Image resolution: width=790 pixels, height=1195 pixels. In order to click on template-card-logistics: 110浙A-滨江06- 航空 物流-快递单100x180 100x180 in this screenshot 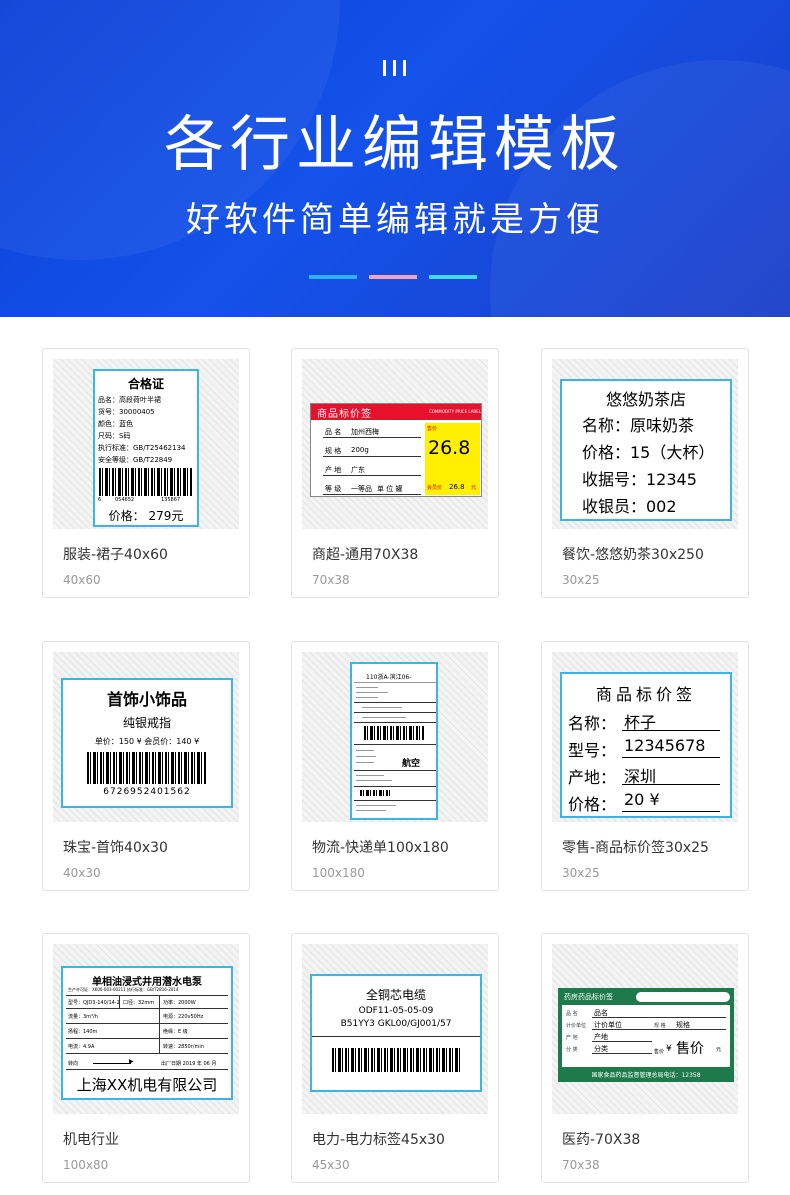, I will do `click(395, 766)`.